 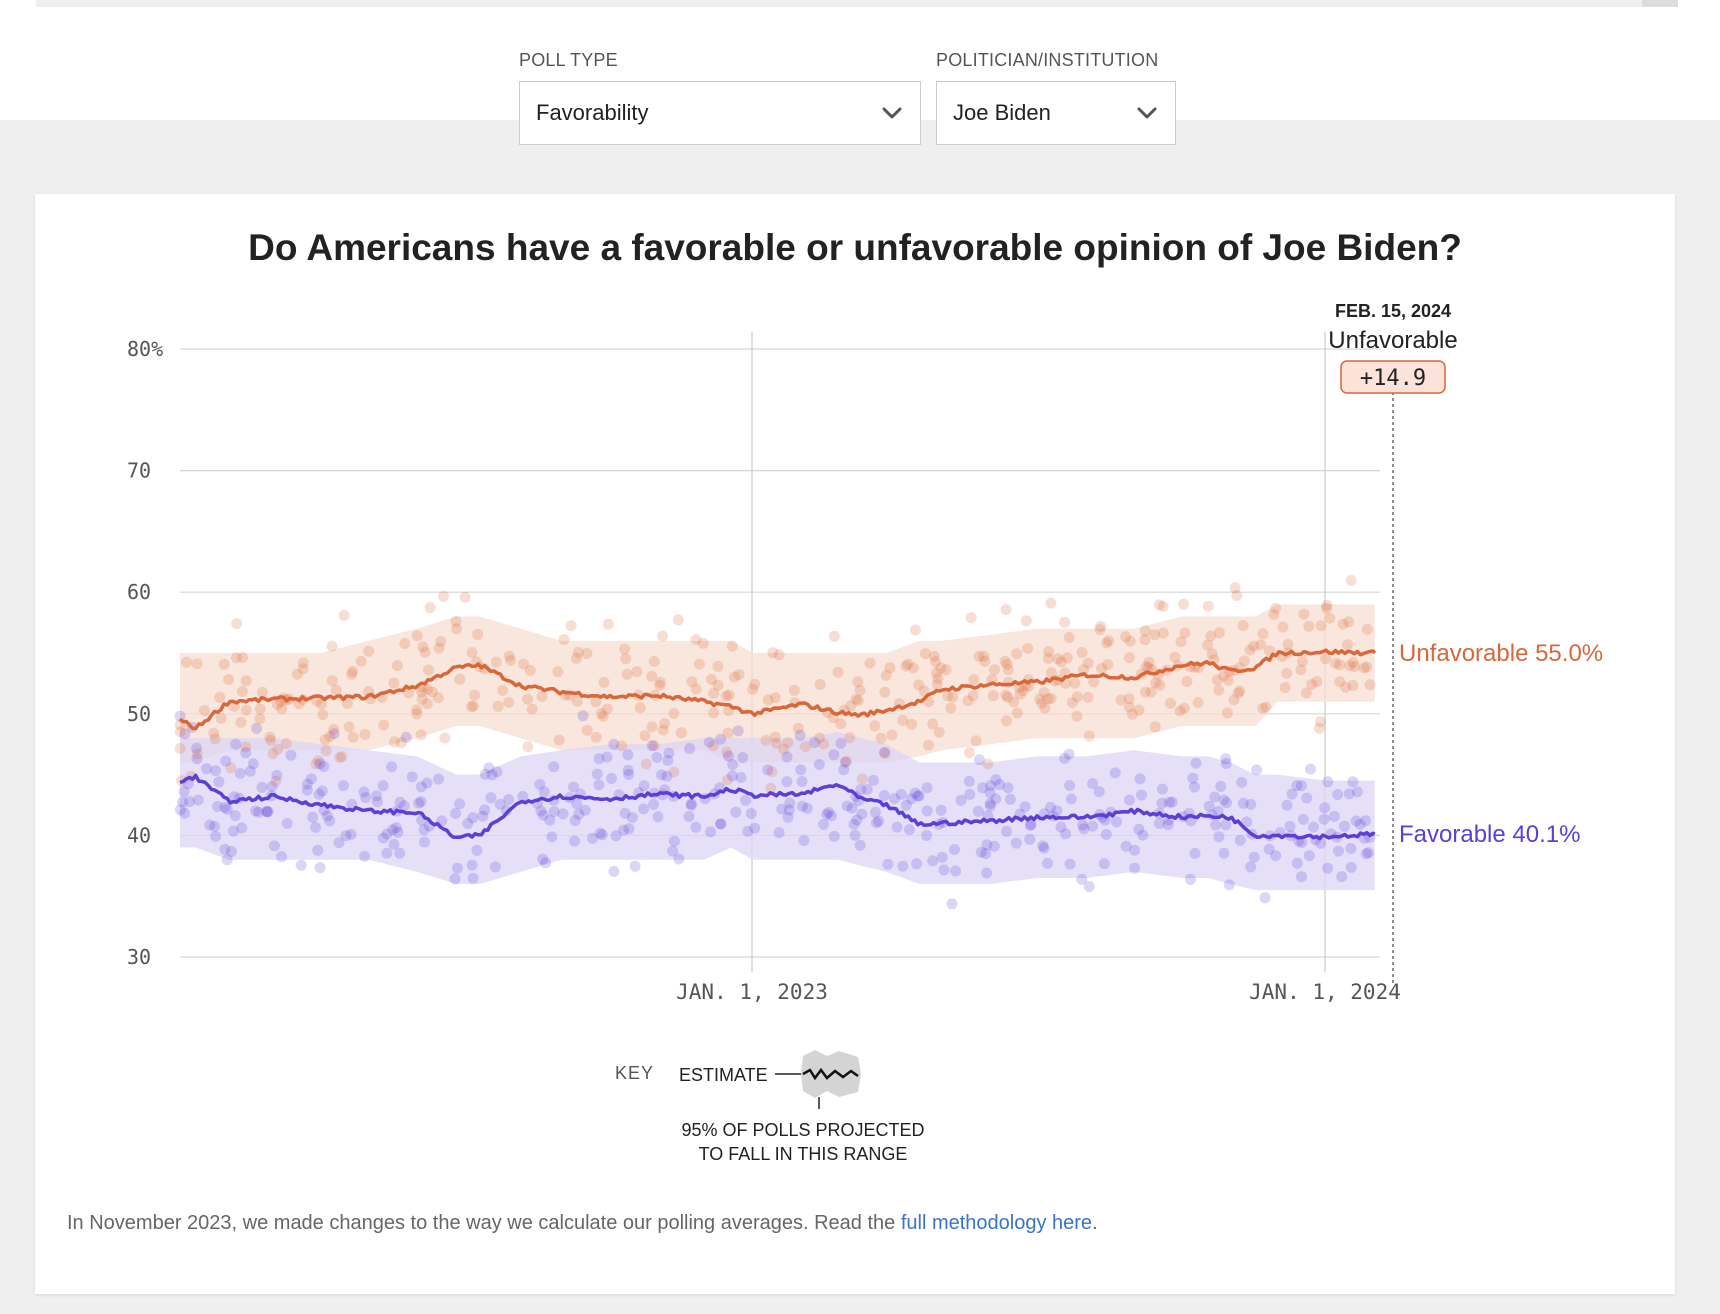 I want to click on poll-type-selector: POLL TYPE Favorability, so click(x=720, y=97).